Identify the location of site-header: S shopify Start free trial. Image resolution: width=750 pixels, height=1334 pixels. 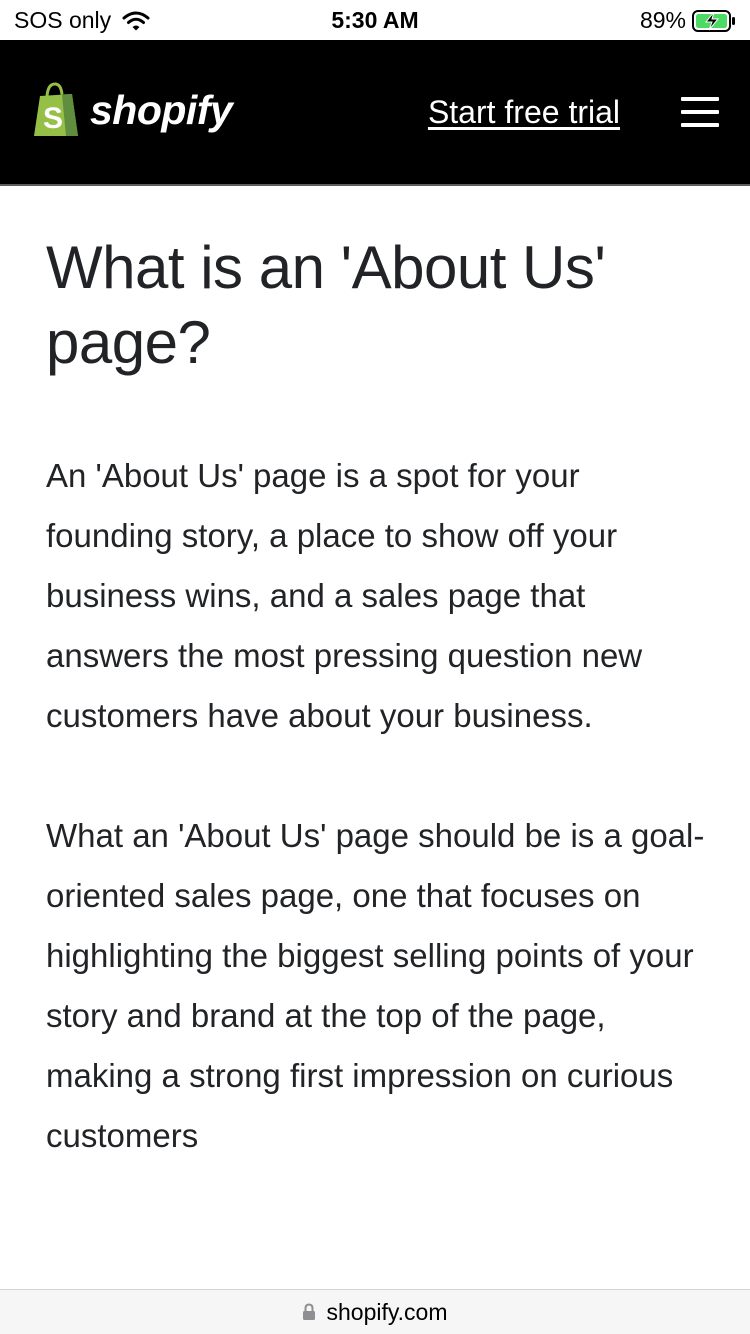
(375, 113).